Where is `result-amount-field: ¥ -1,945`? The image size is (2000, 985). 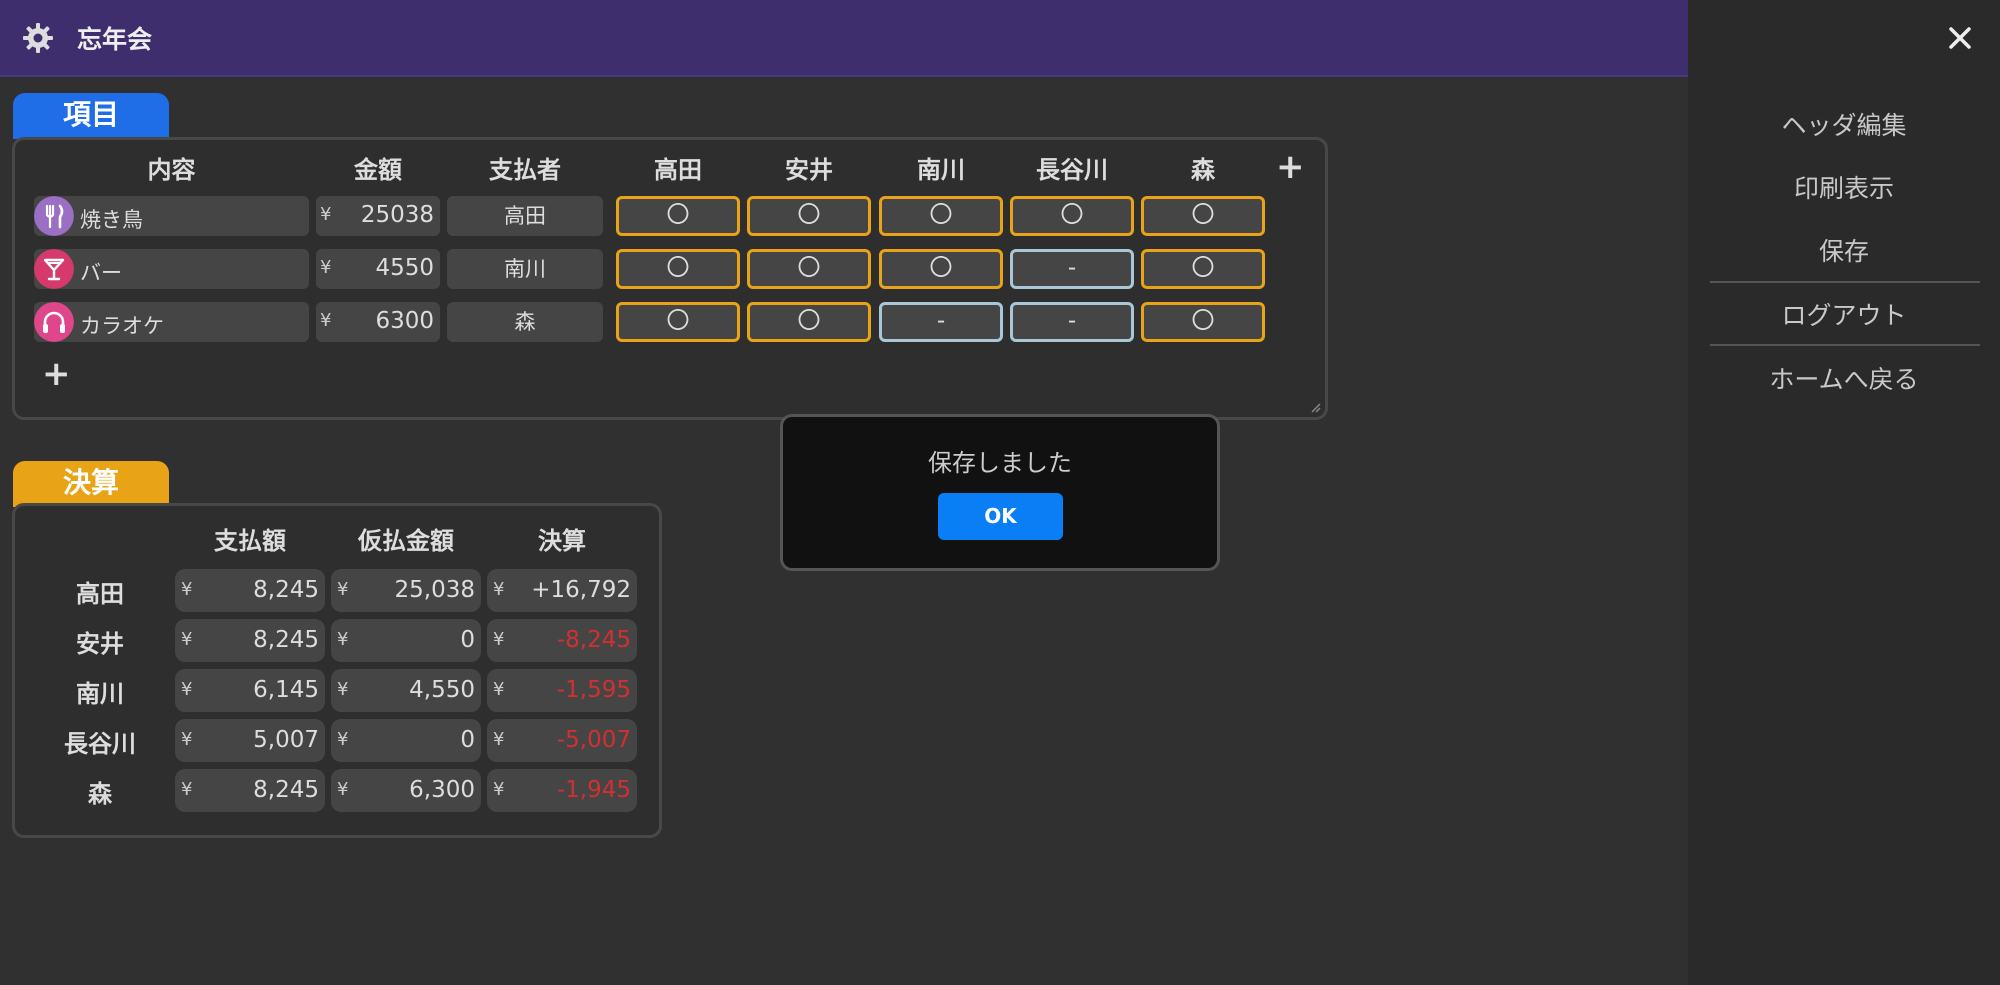 result-amount-field: ¥ -1,945 is located at coordinates (562, 790).